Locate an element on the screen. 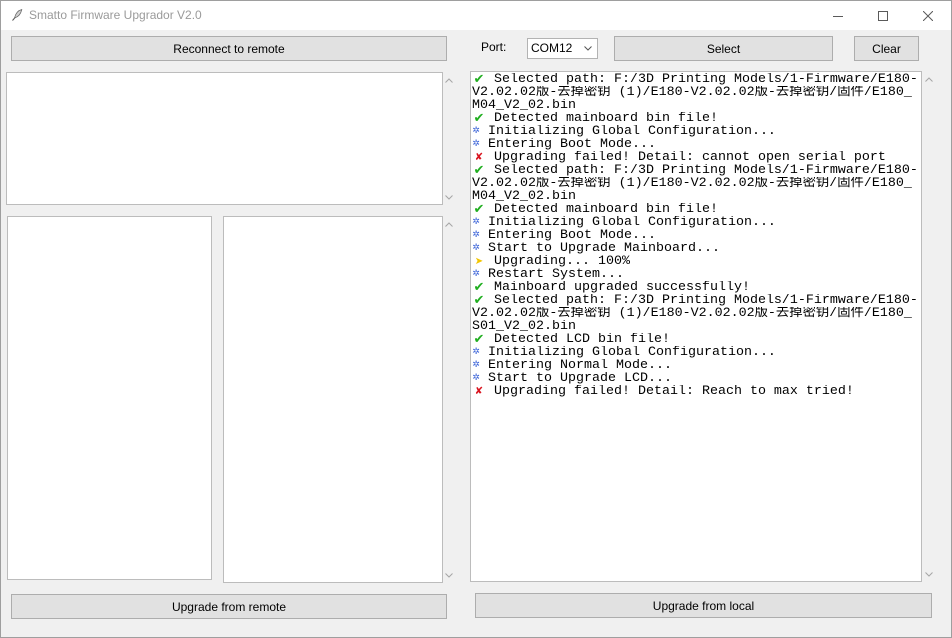 The height and width of the screenshot is (638, 952). remote-info-scrollbar is located at coordinates (449, 138).